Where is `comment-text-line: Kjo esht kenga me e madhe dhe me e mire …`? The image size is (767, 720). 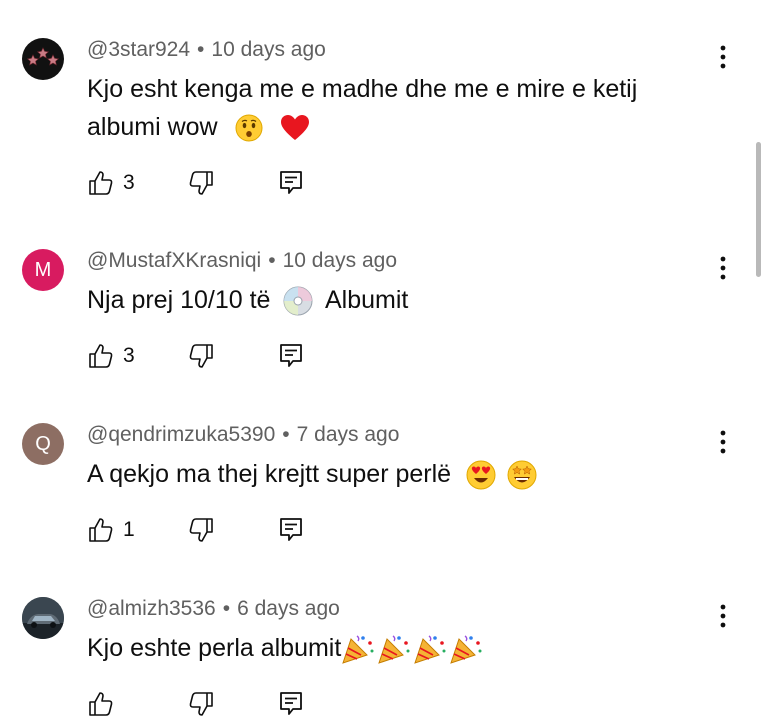 comment-text-line: Kjo esht kenga me e madhe dhe me e mire … is located at coordinates (362, 89).